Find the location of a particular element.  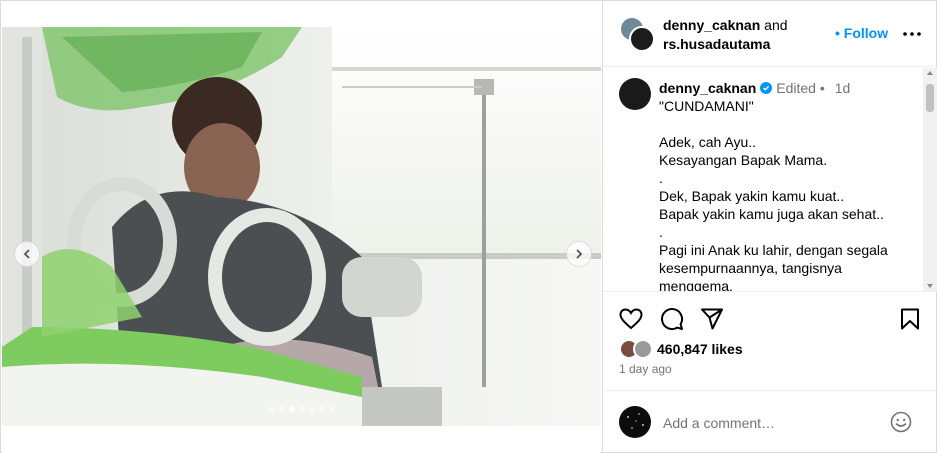

caption-line is located at coordinates (789, 124).